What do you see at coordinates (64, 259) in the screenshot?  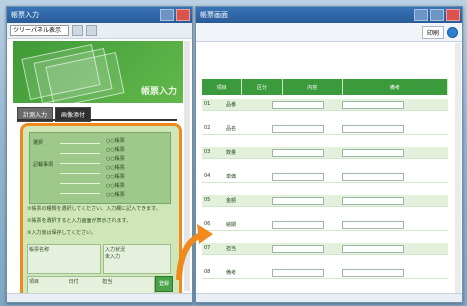 I see `form-name-box: 帳票名称` at bounding box center [64, 259].